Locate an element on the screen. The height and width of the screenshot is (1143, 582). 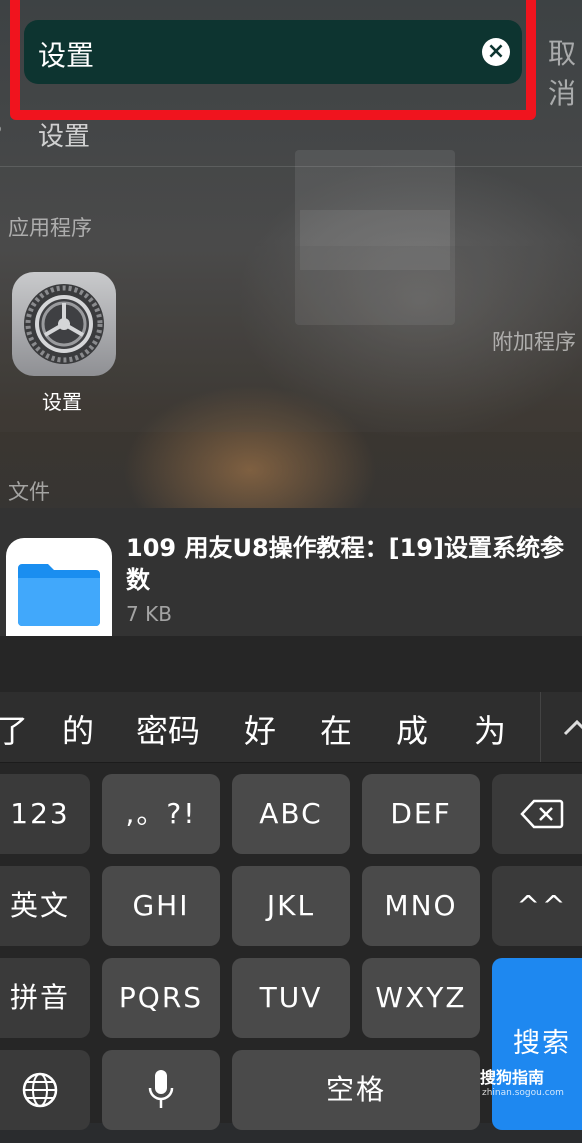
microphone-key is located at coordinates (161, 1090).